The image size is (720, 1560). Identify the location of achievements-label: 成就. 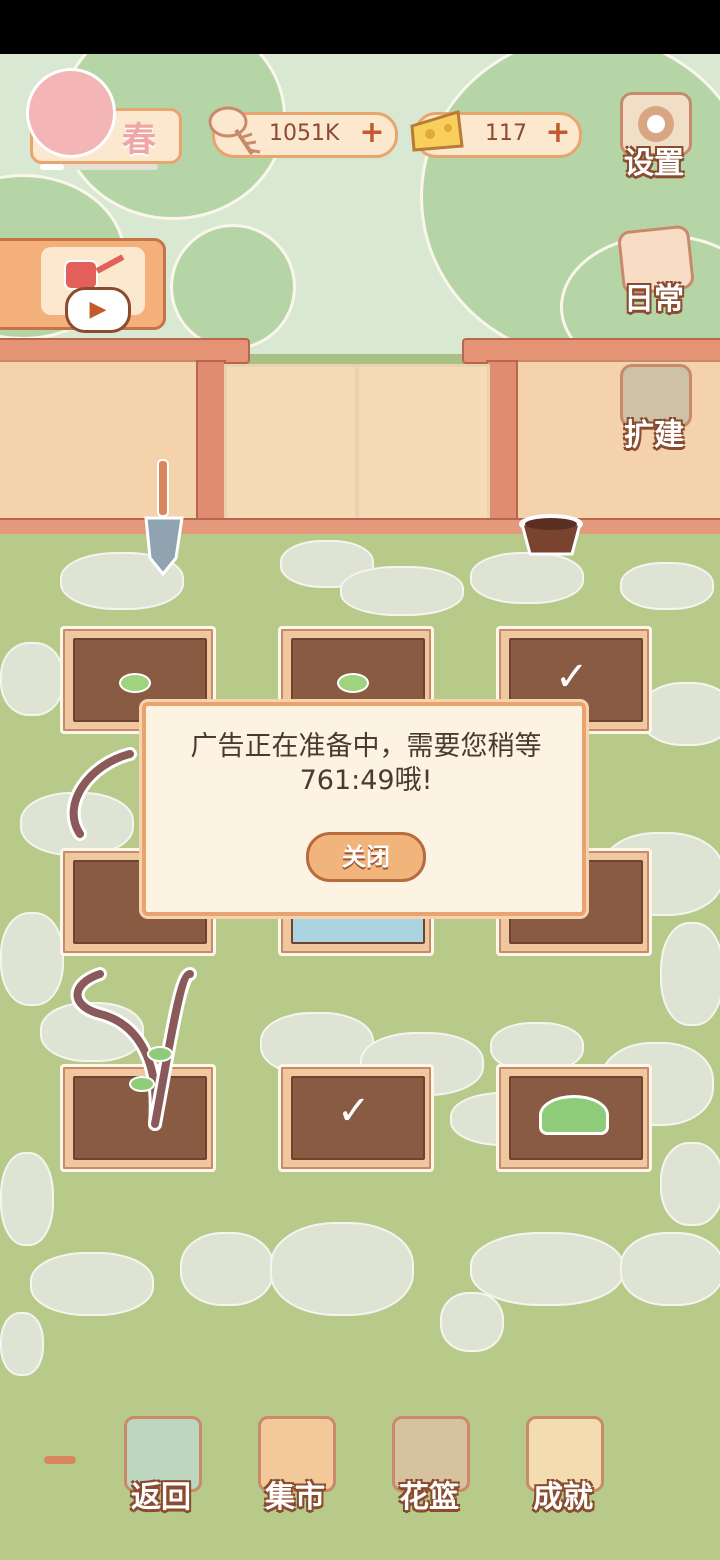
(563, 1497).